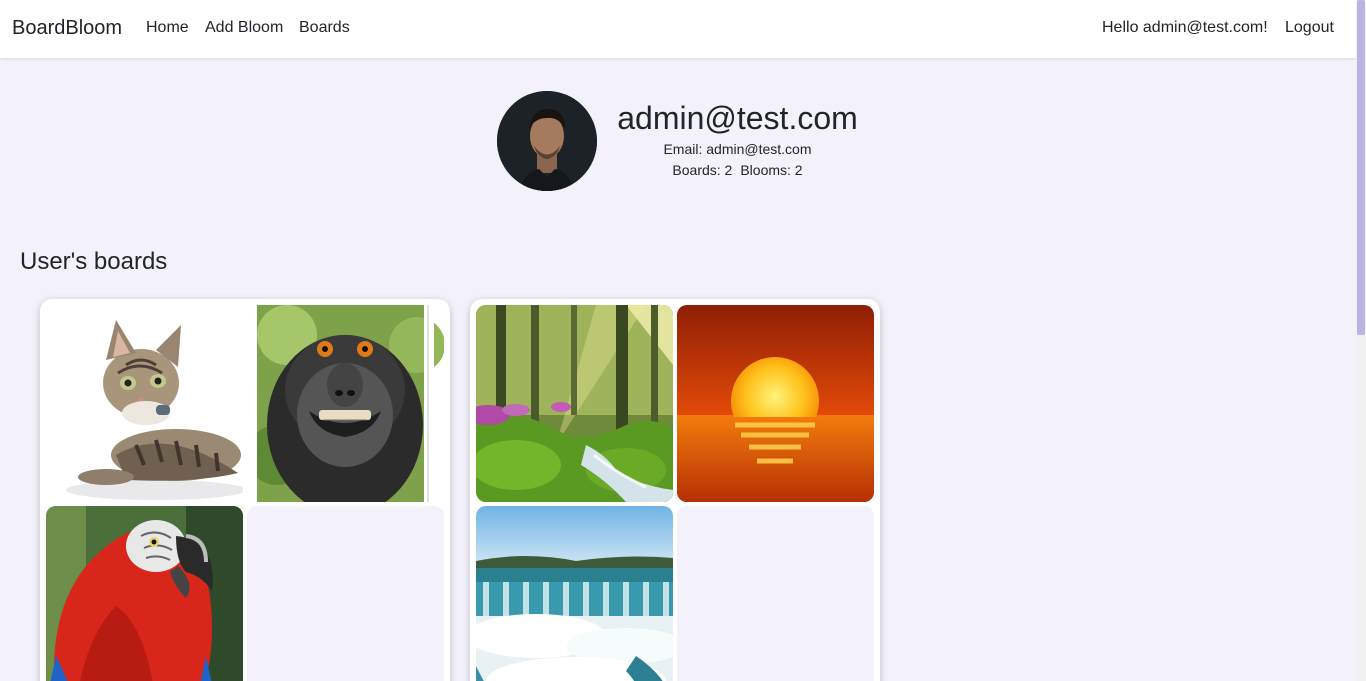 This screenshot has width=1366, height=681. I want to click on nav-add-bloom-link: Add Bloom, so click(244, 28).